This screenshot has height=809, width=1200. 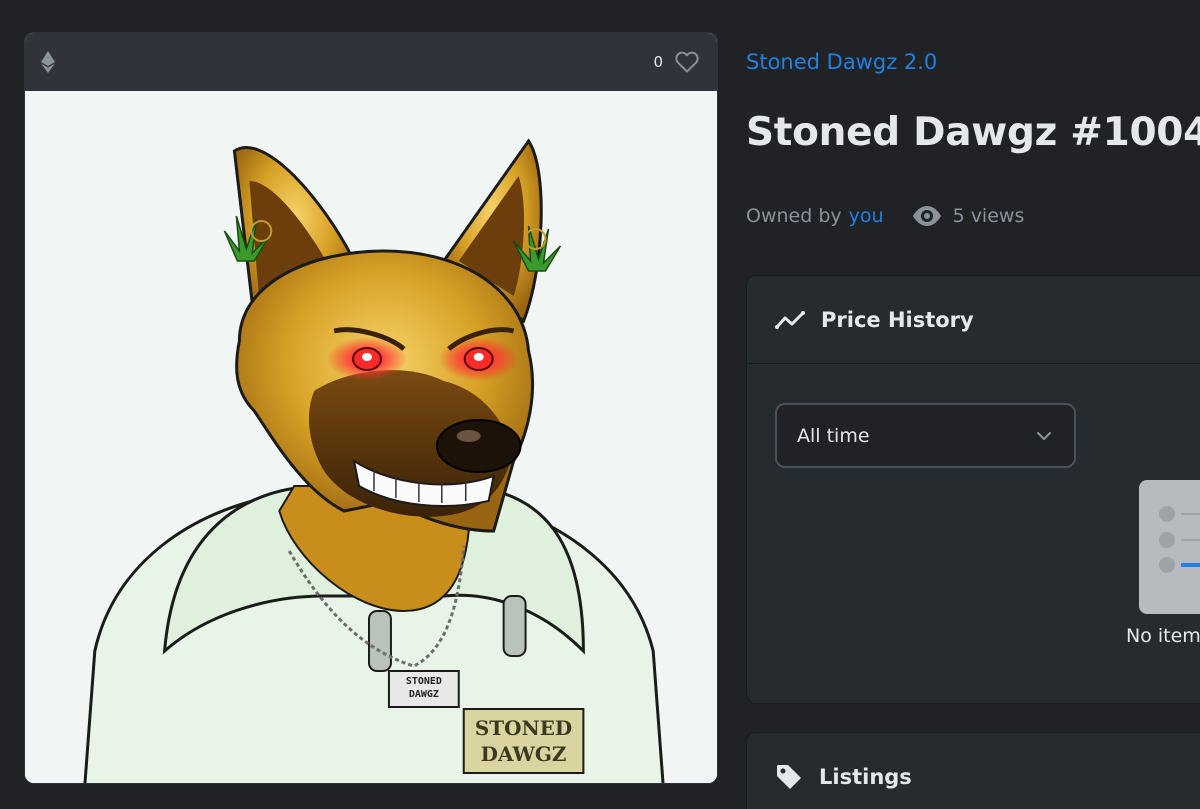 What do you see at coordinates (833, 435) in the screenshot?
I see `time-range-value: All time` at bounding box center [833, 435].